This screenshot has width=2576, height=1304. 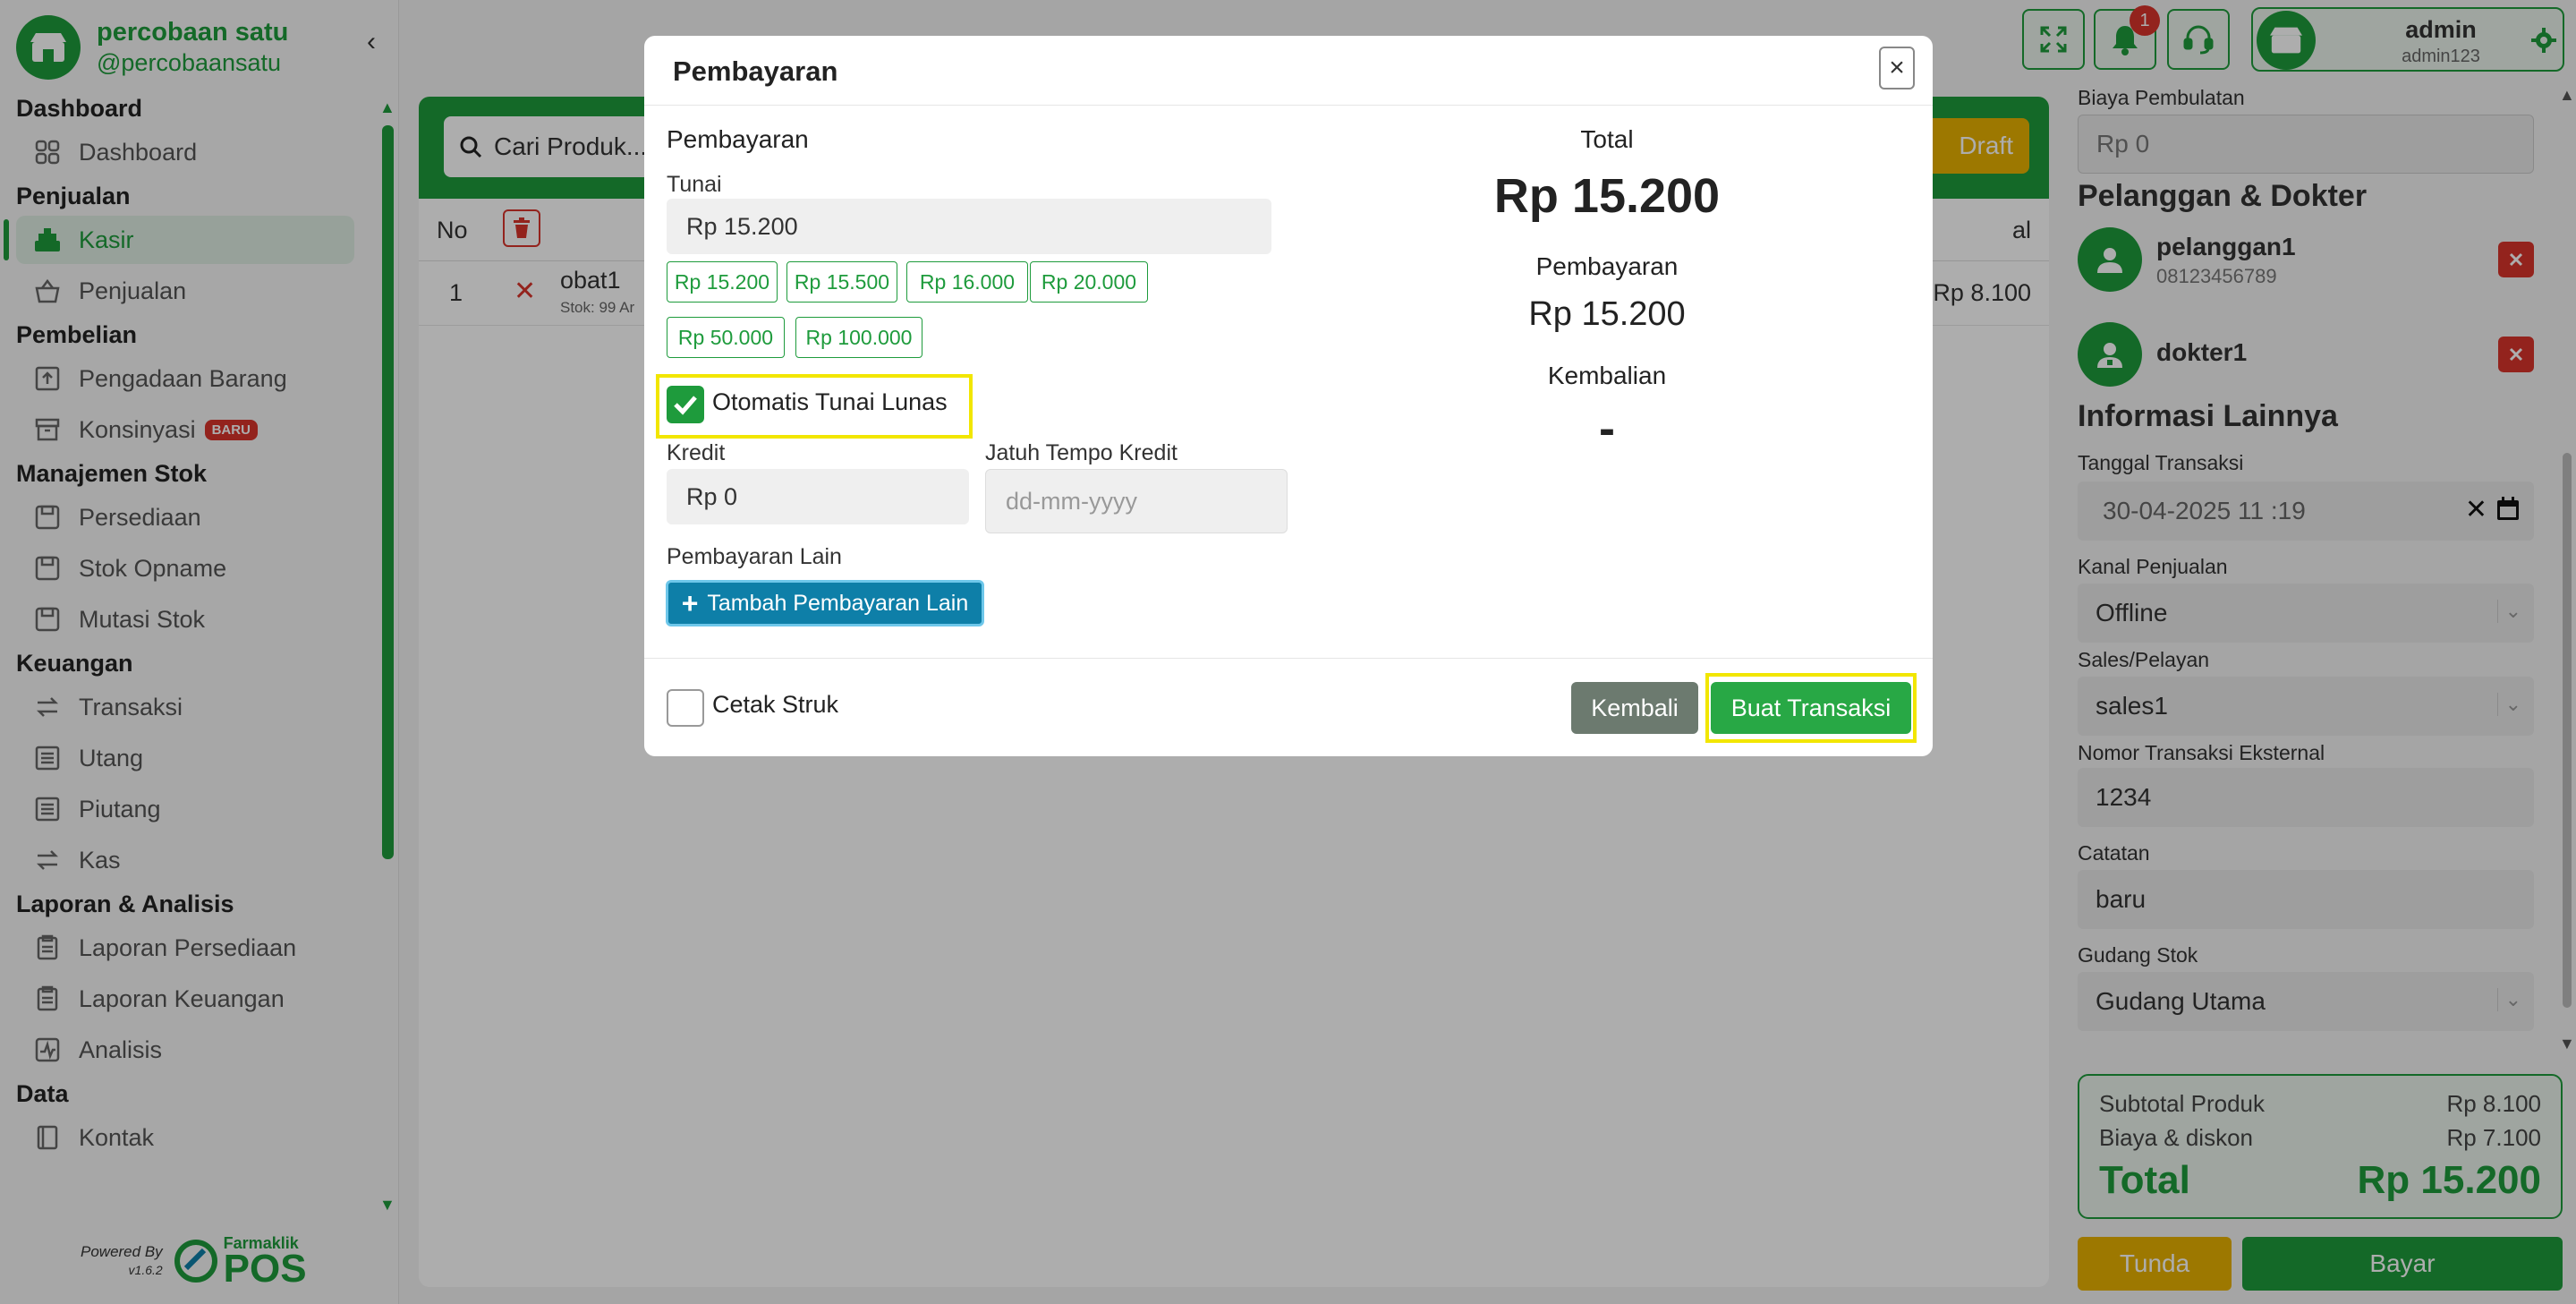 I want to click on plus-icon: +, so click(x=690, y=602).